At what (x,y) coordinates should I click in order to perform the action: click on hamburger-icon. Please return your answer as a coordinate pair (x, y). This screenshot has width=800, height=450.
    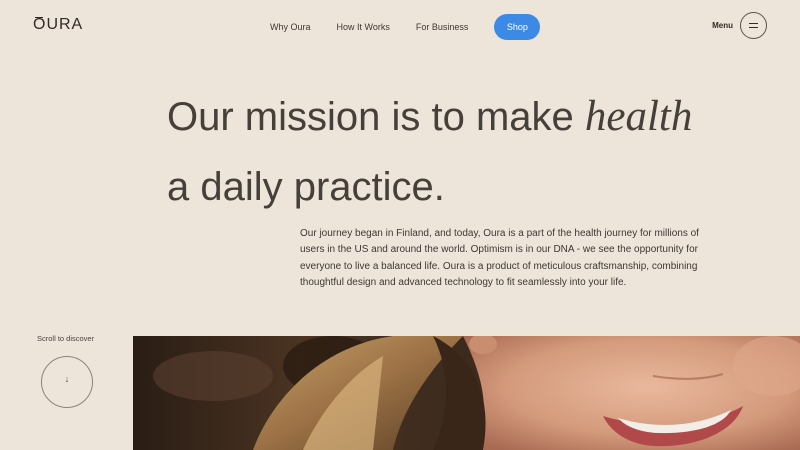
    Looking at the image, I should click on (753, 25).